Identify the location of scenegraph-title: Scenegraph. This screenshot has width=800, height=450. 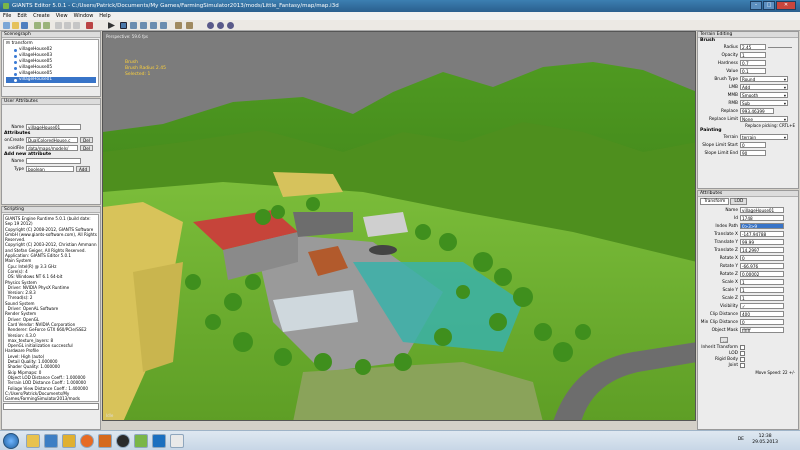
(51, 35).